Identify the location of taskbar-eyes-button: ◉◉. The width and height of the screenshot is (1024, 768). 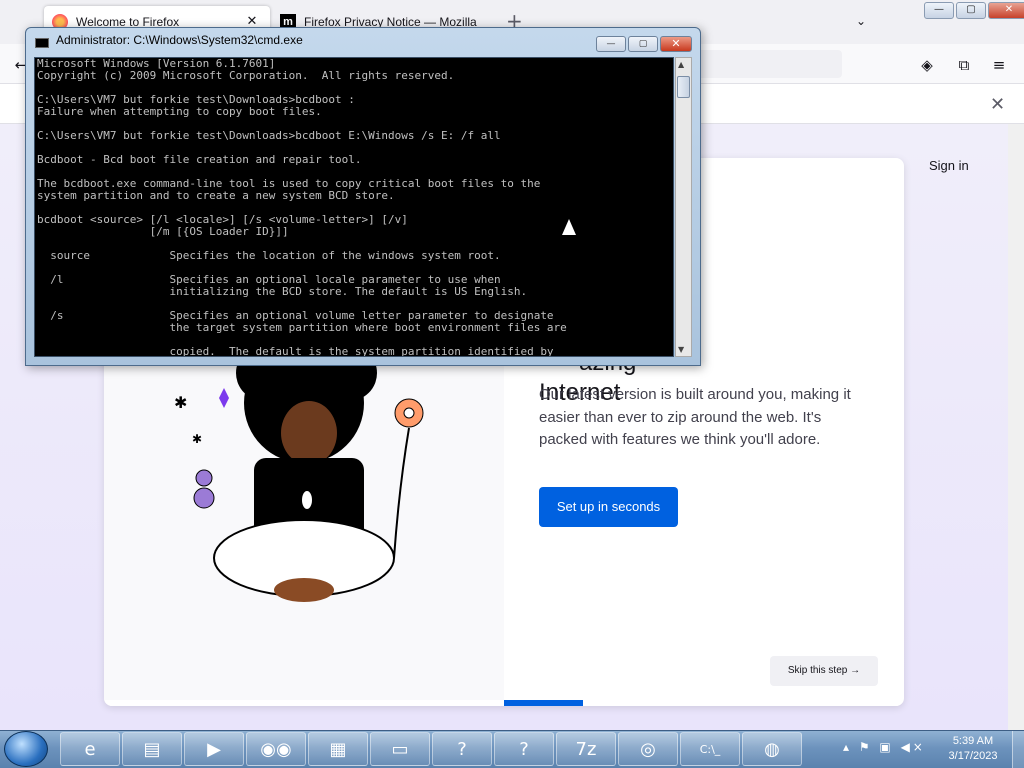
(276, 749).